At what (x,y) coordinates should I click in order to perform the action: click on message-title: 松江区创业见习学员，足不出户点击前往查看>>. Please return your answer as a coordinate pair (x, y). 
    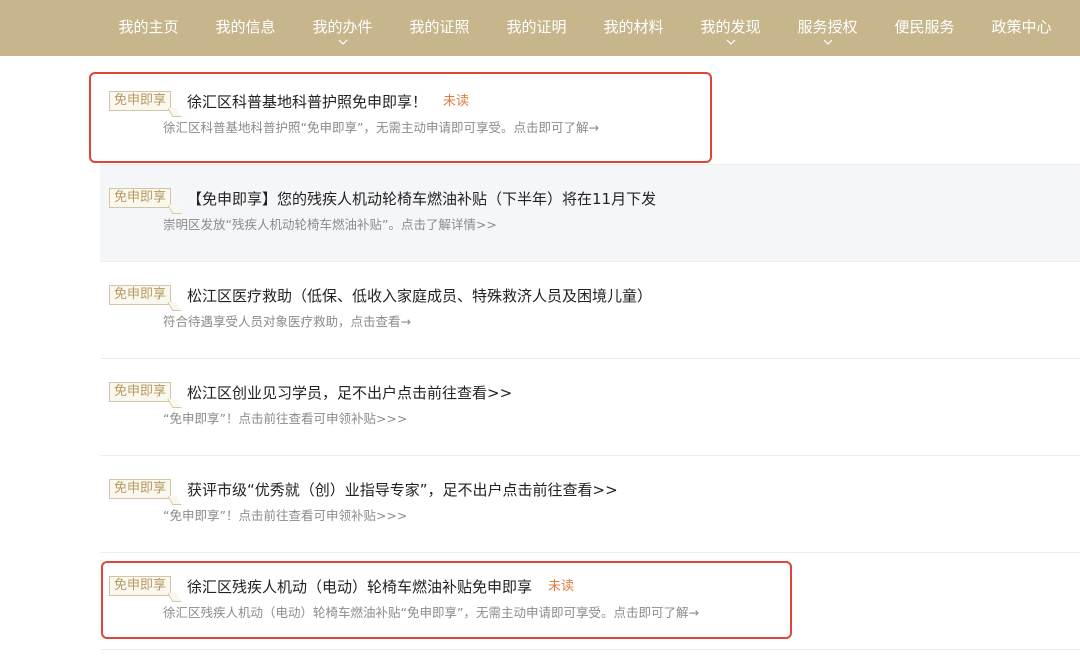
    Looking at the image, I should click on (349, 393).